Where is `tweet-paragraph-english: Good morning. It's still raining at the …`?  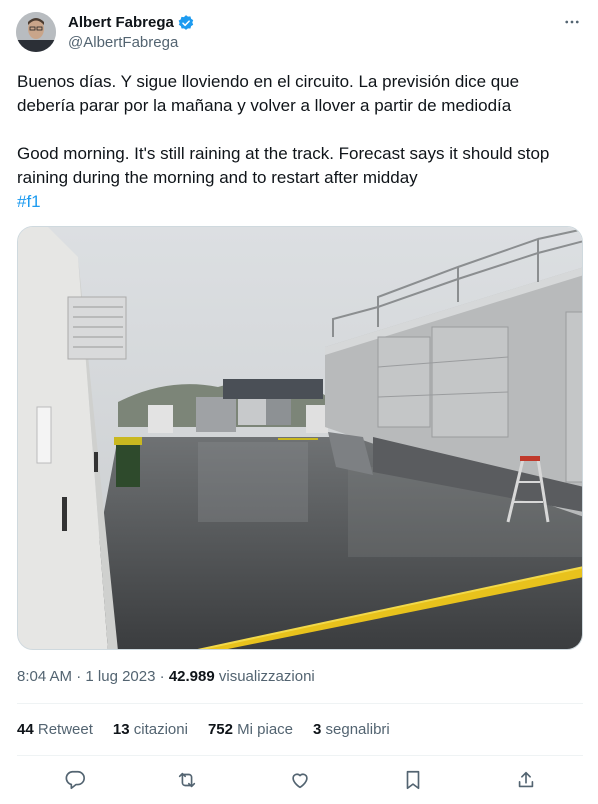 tweet-paragraph-english: Good morning. It's still raining at the … is located at coordinates (283, 165).